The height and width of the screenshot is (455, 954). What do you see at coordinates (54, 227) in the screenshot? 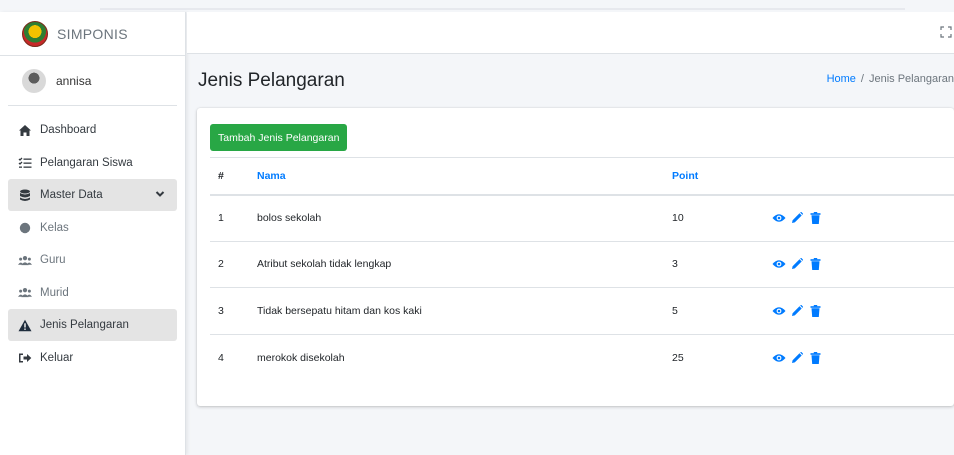
I see `sidebar-item-label: Kelas` at bounding box center [54, 227].